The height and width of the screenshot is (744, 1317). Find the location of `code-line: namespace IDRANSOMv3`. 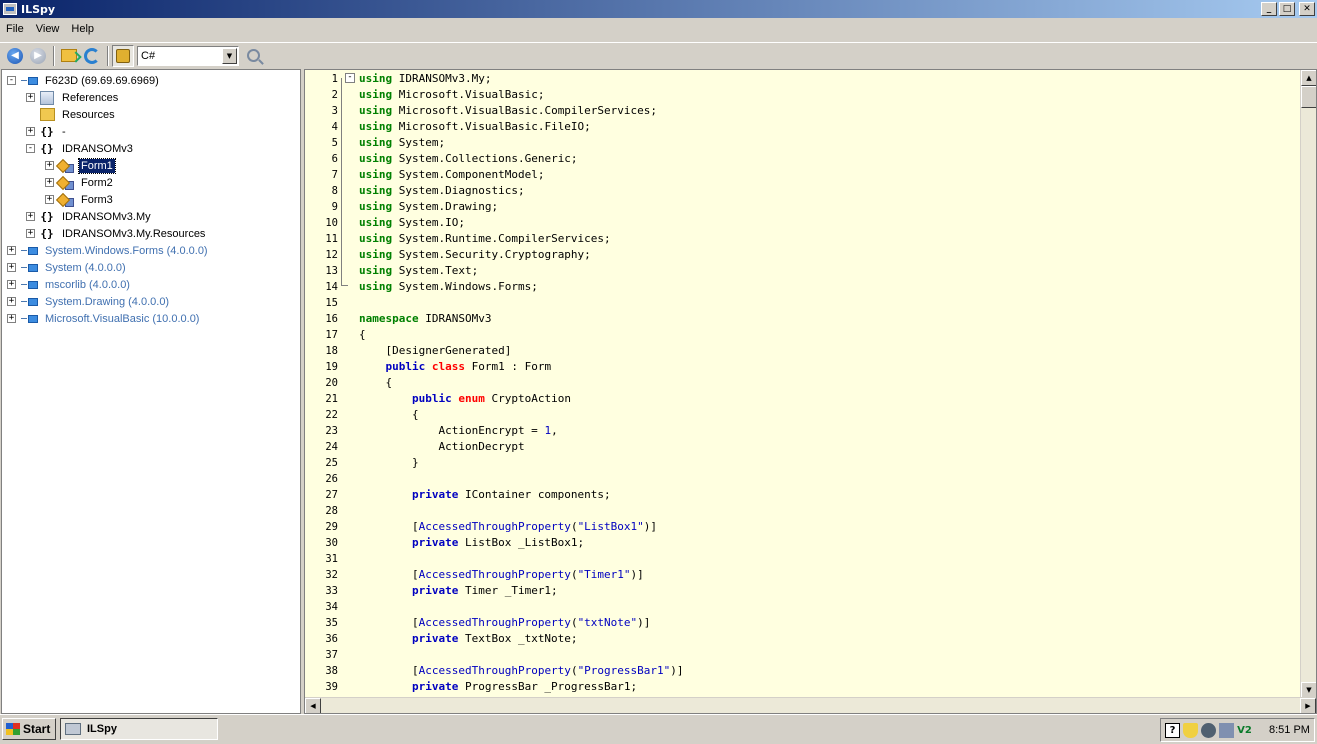

code-line: namespace IDRANSOMv3 is located at coordinates (425, 319).